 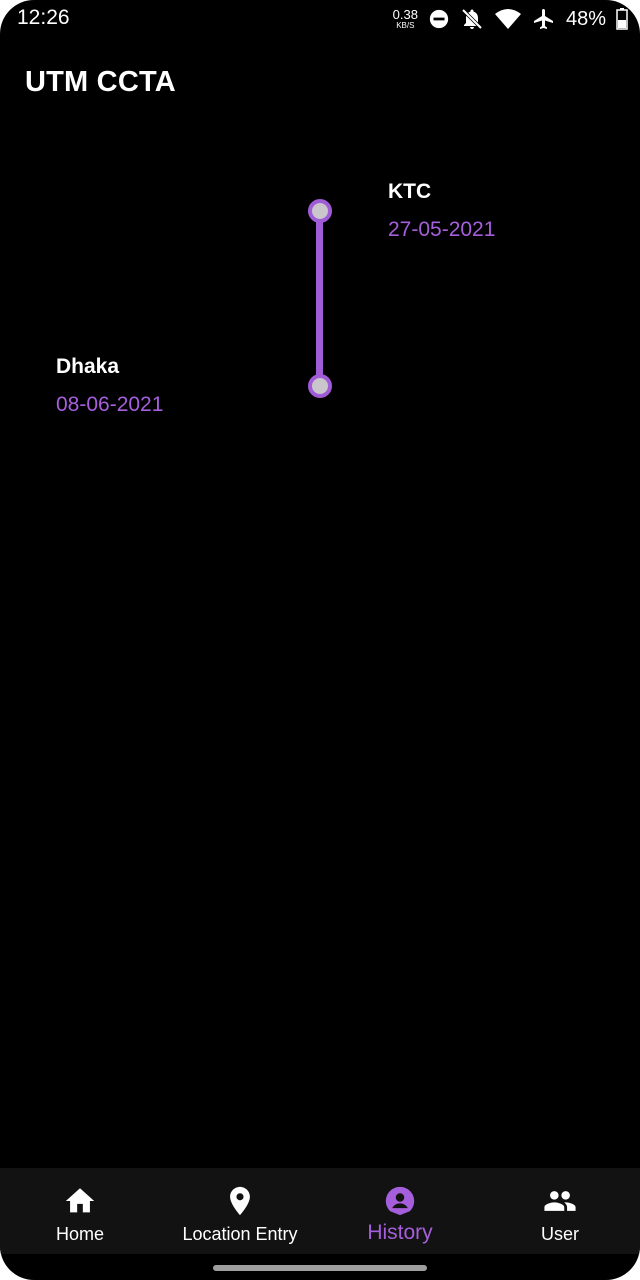 What do you see at coordinates (100, 82) in the screenshot?
I see `app-title: UTM CCTA` at bounding box center [100, 82].